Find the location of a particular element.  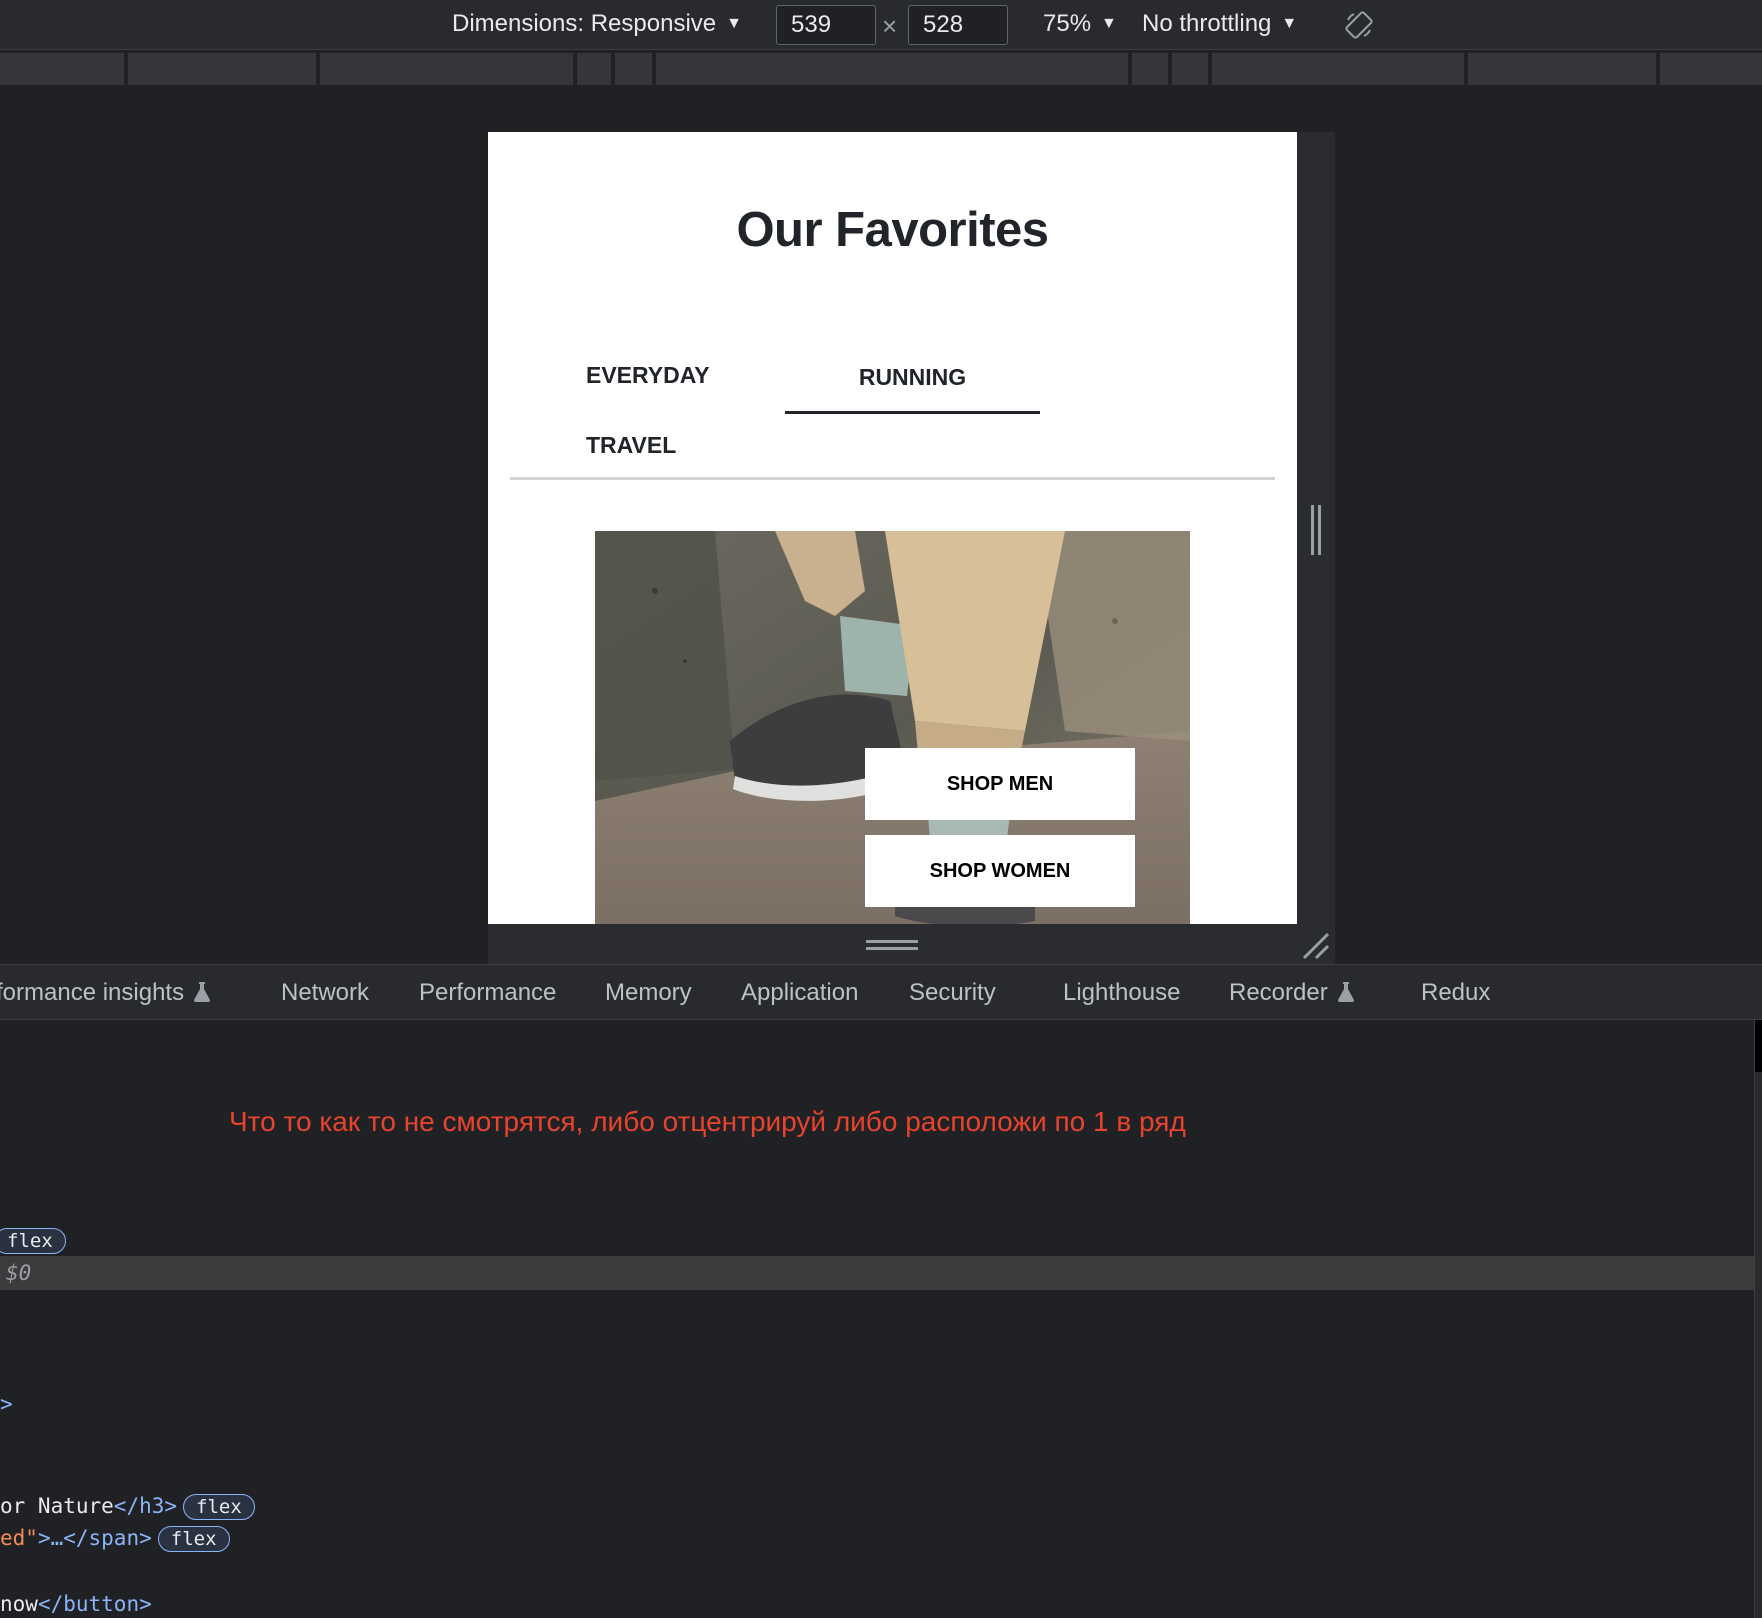

code-line: ed">…</span> flex is located at coordinates (115, 1539).